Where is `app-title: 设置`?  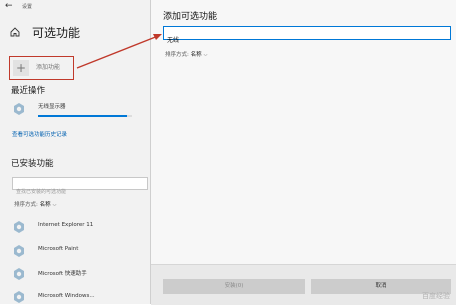 app-title: 设置 is located at coordinates (27, 7).